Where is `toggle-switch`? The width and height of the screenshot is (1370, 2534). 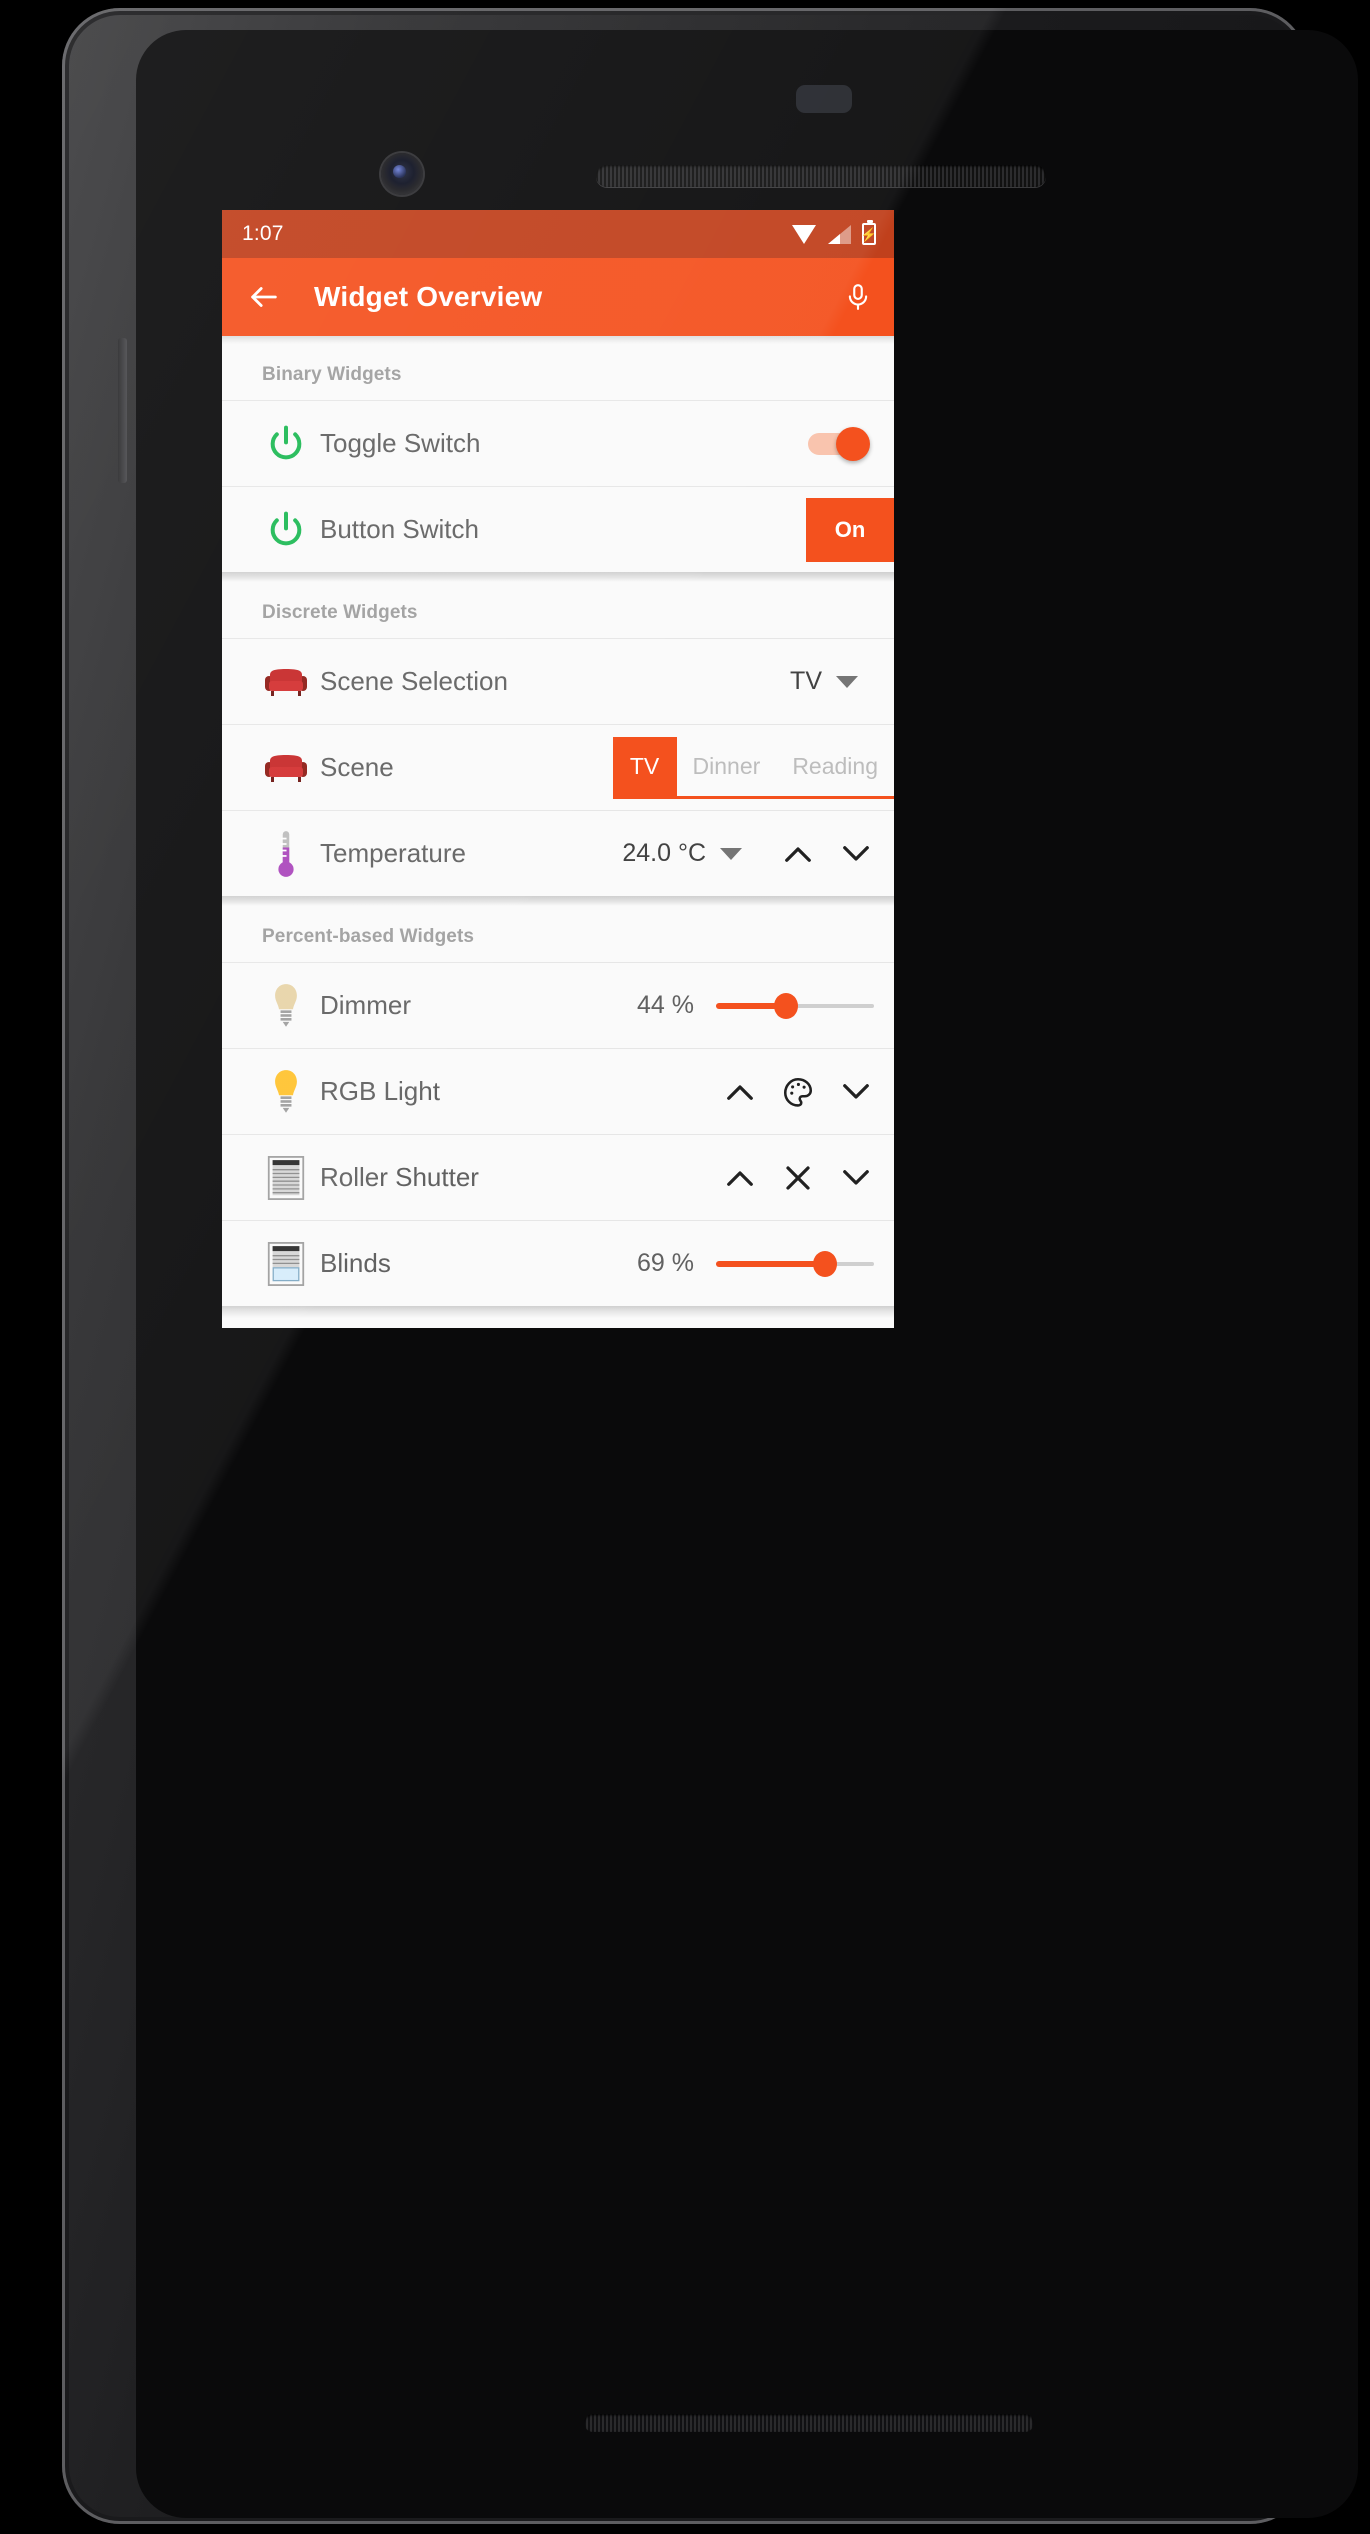
toggle-switch is located at coordinates (839, 443).